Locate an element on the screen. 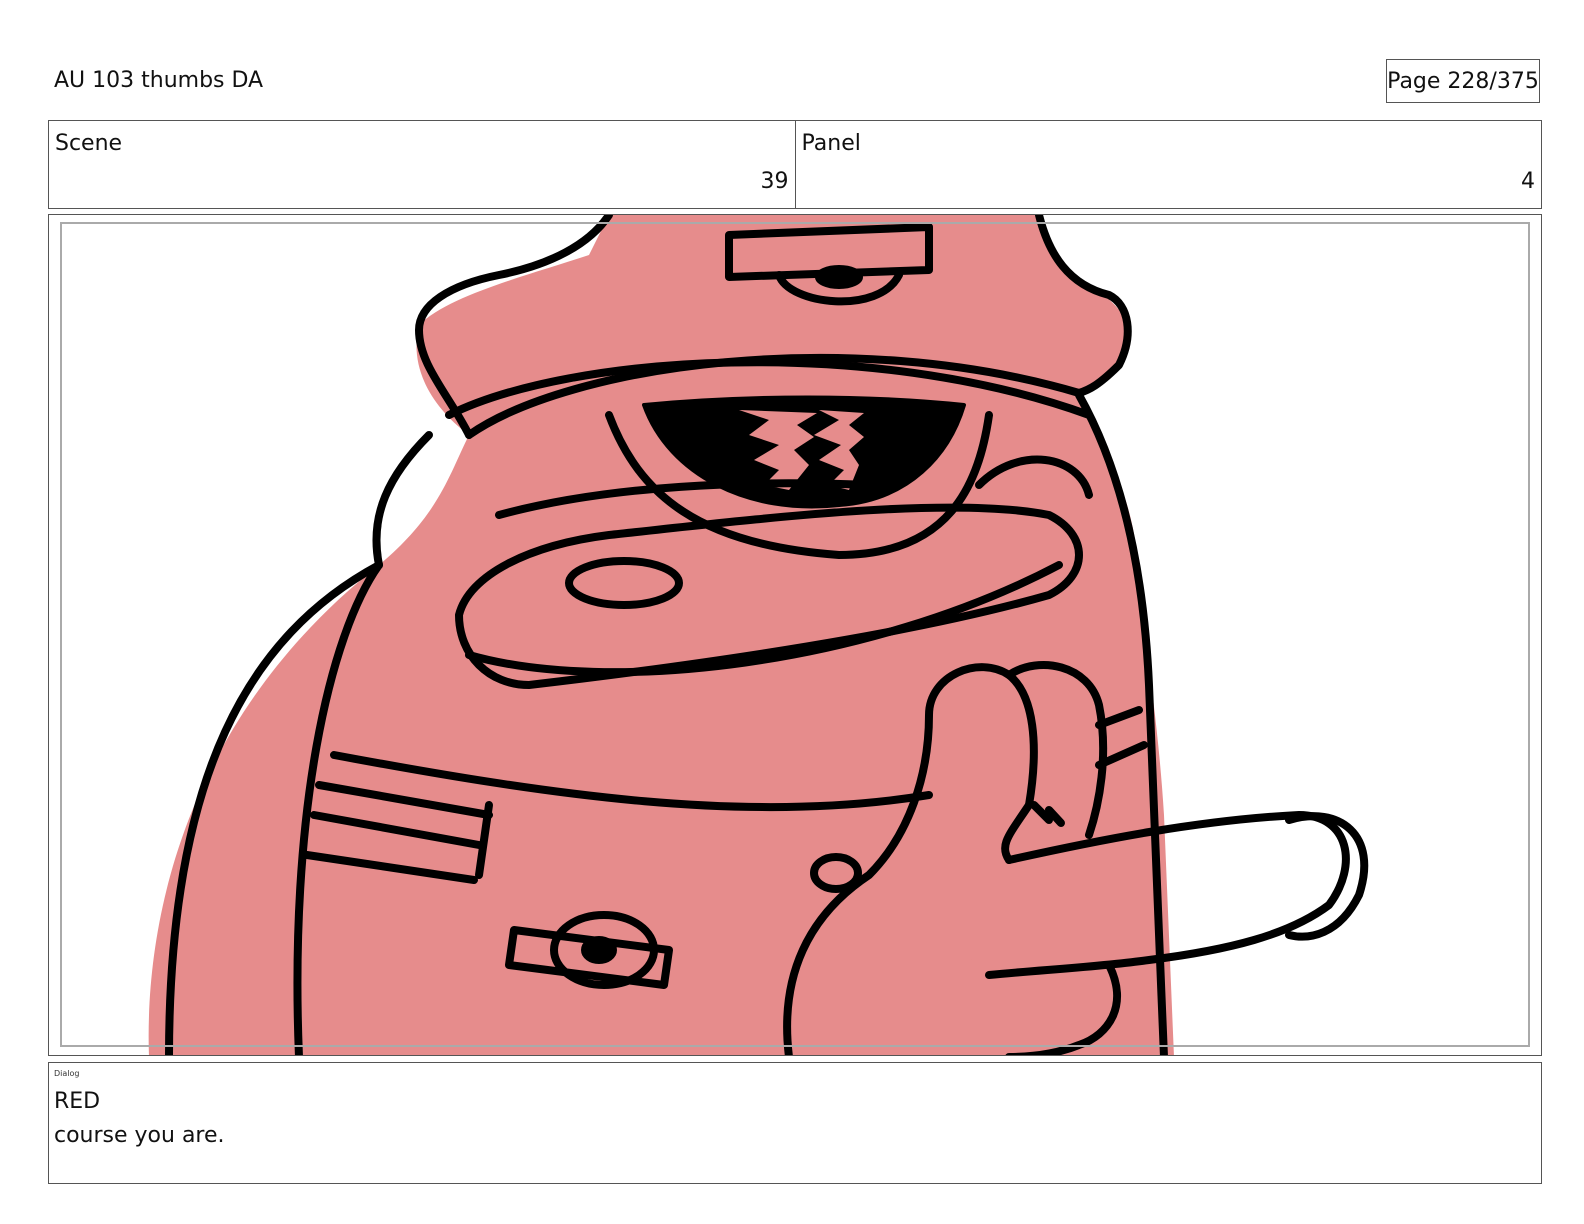  panel-label: Panel is located at coordinates (831, 143).